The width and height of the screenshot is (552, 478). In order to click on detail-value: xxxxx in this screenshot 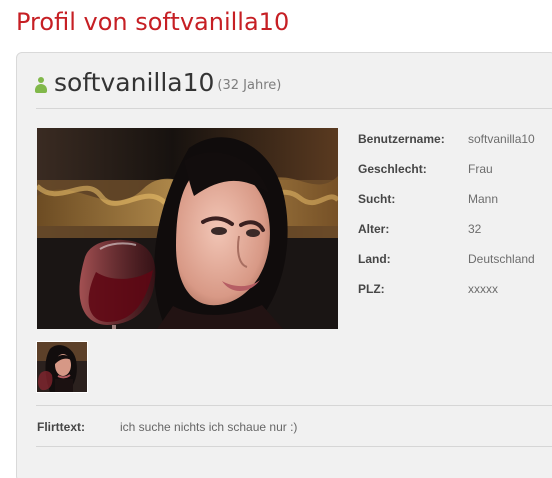, I will do `click(483, 289)`.